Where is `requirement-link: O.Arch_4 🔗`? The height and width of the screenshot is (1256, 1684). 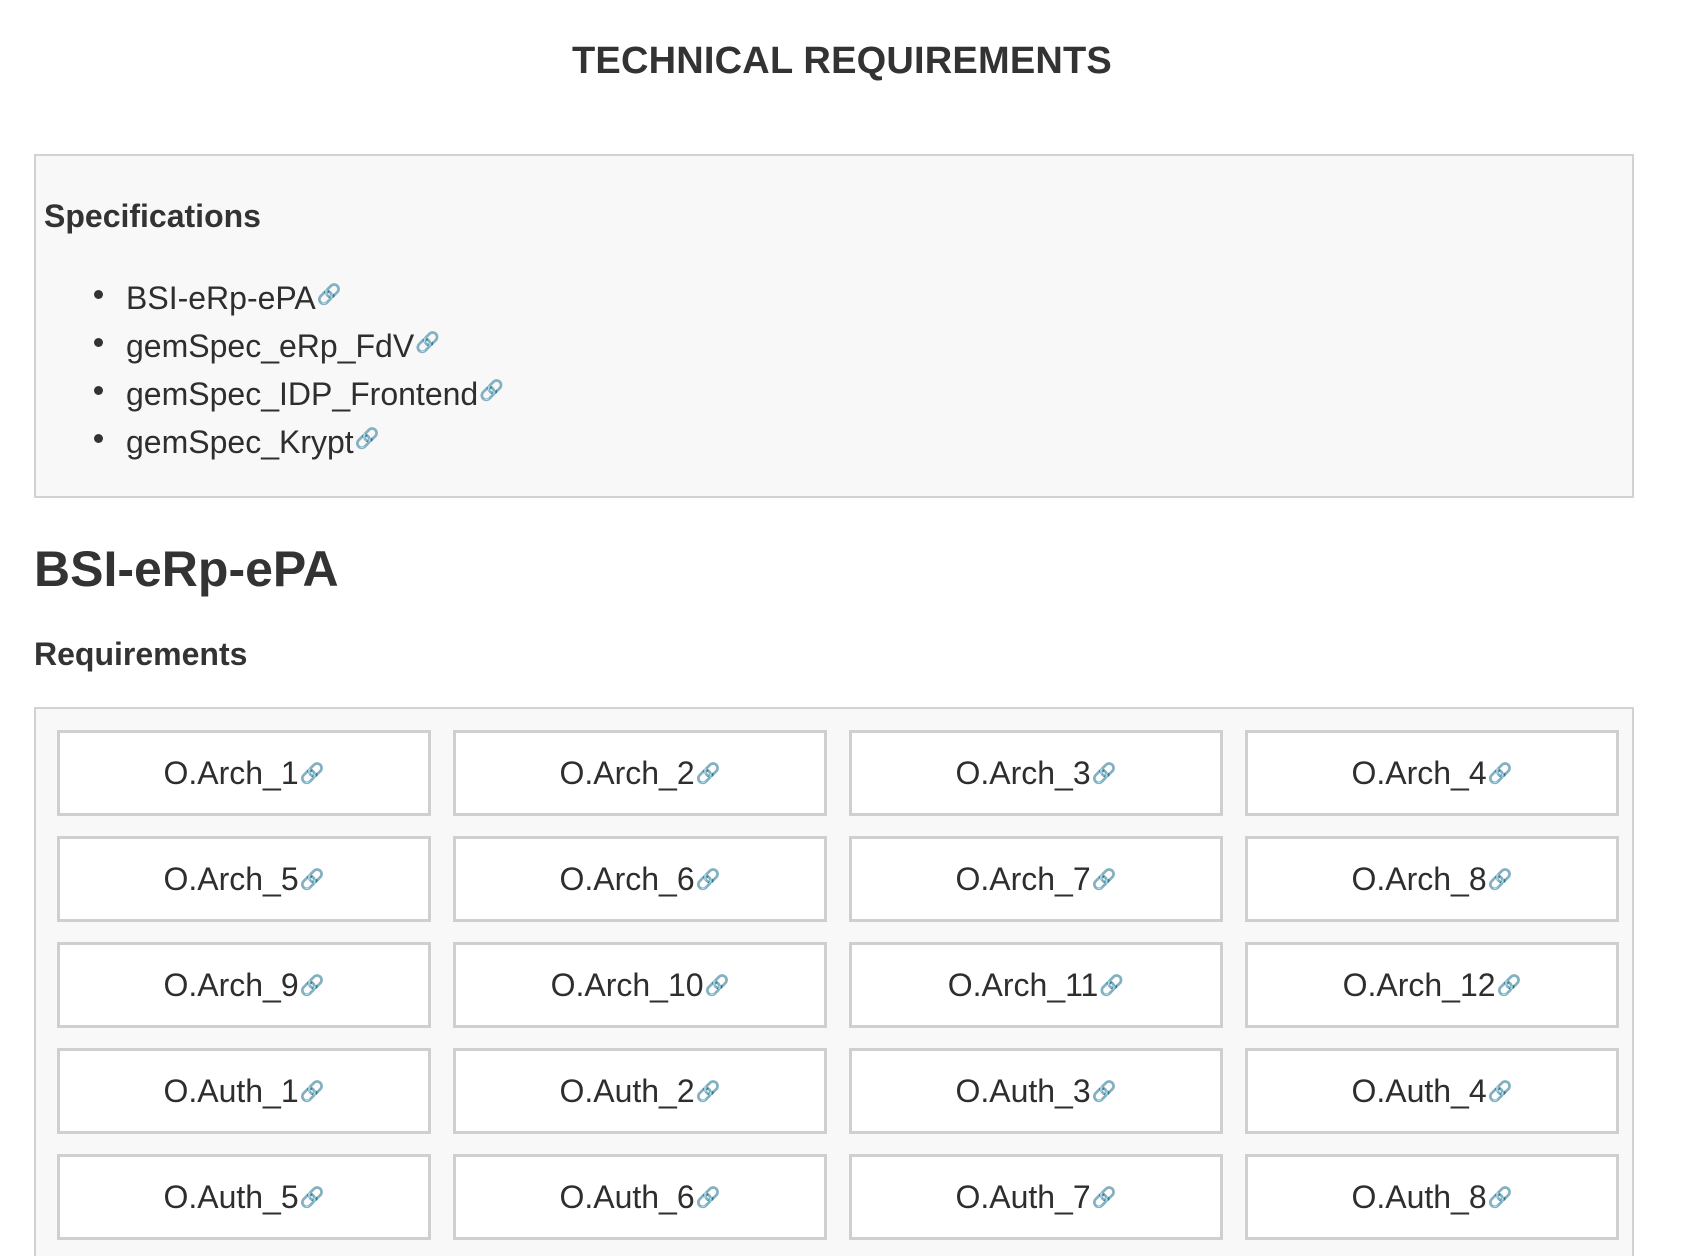
requirement-link: O.Arch_4 🔗 is located at coordinates (1432, 773).